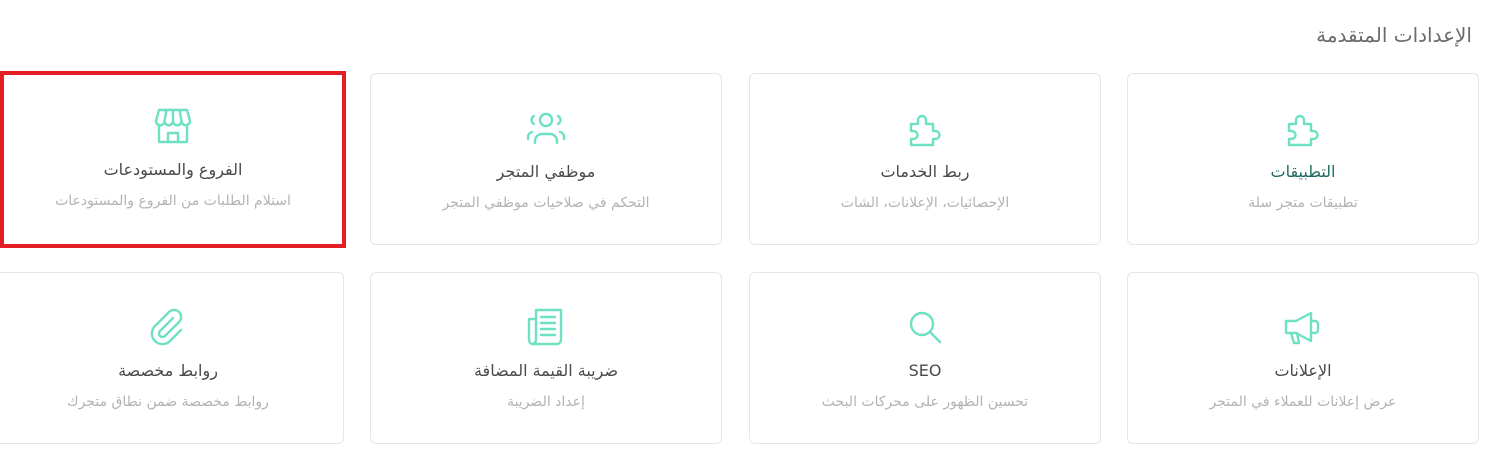  What do you see at coordinates (172, 358) in the screenshot?
I see `card-custom-links: روابط مخصصة روابط مخصصة ضمن نطاق متجرك` at bounding box center [172, 358].